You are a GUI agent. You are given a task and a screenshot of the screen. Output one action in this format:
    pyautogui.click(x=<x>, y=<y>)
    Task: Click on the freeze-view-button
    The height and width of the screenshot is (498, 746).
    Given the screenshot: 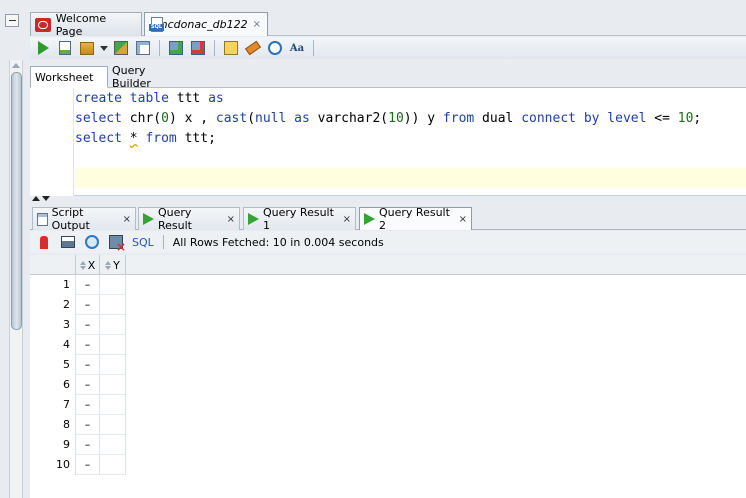 What is the action you would take?
    pyautogui.click(x=44, y=242)
    